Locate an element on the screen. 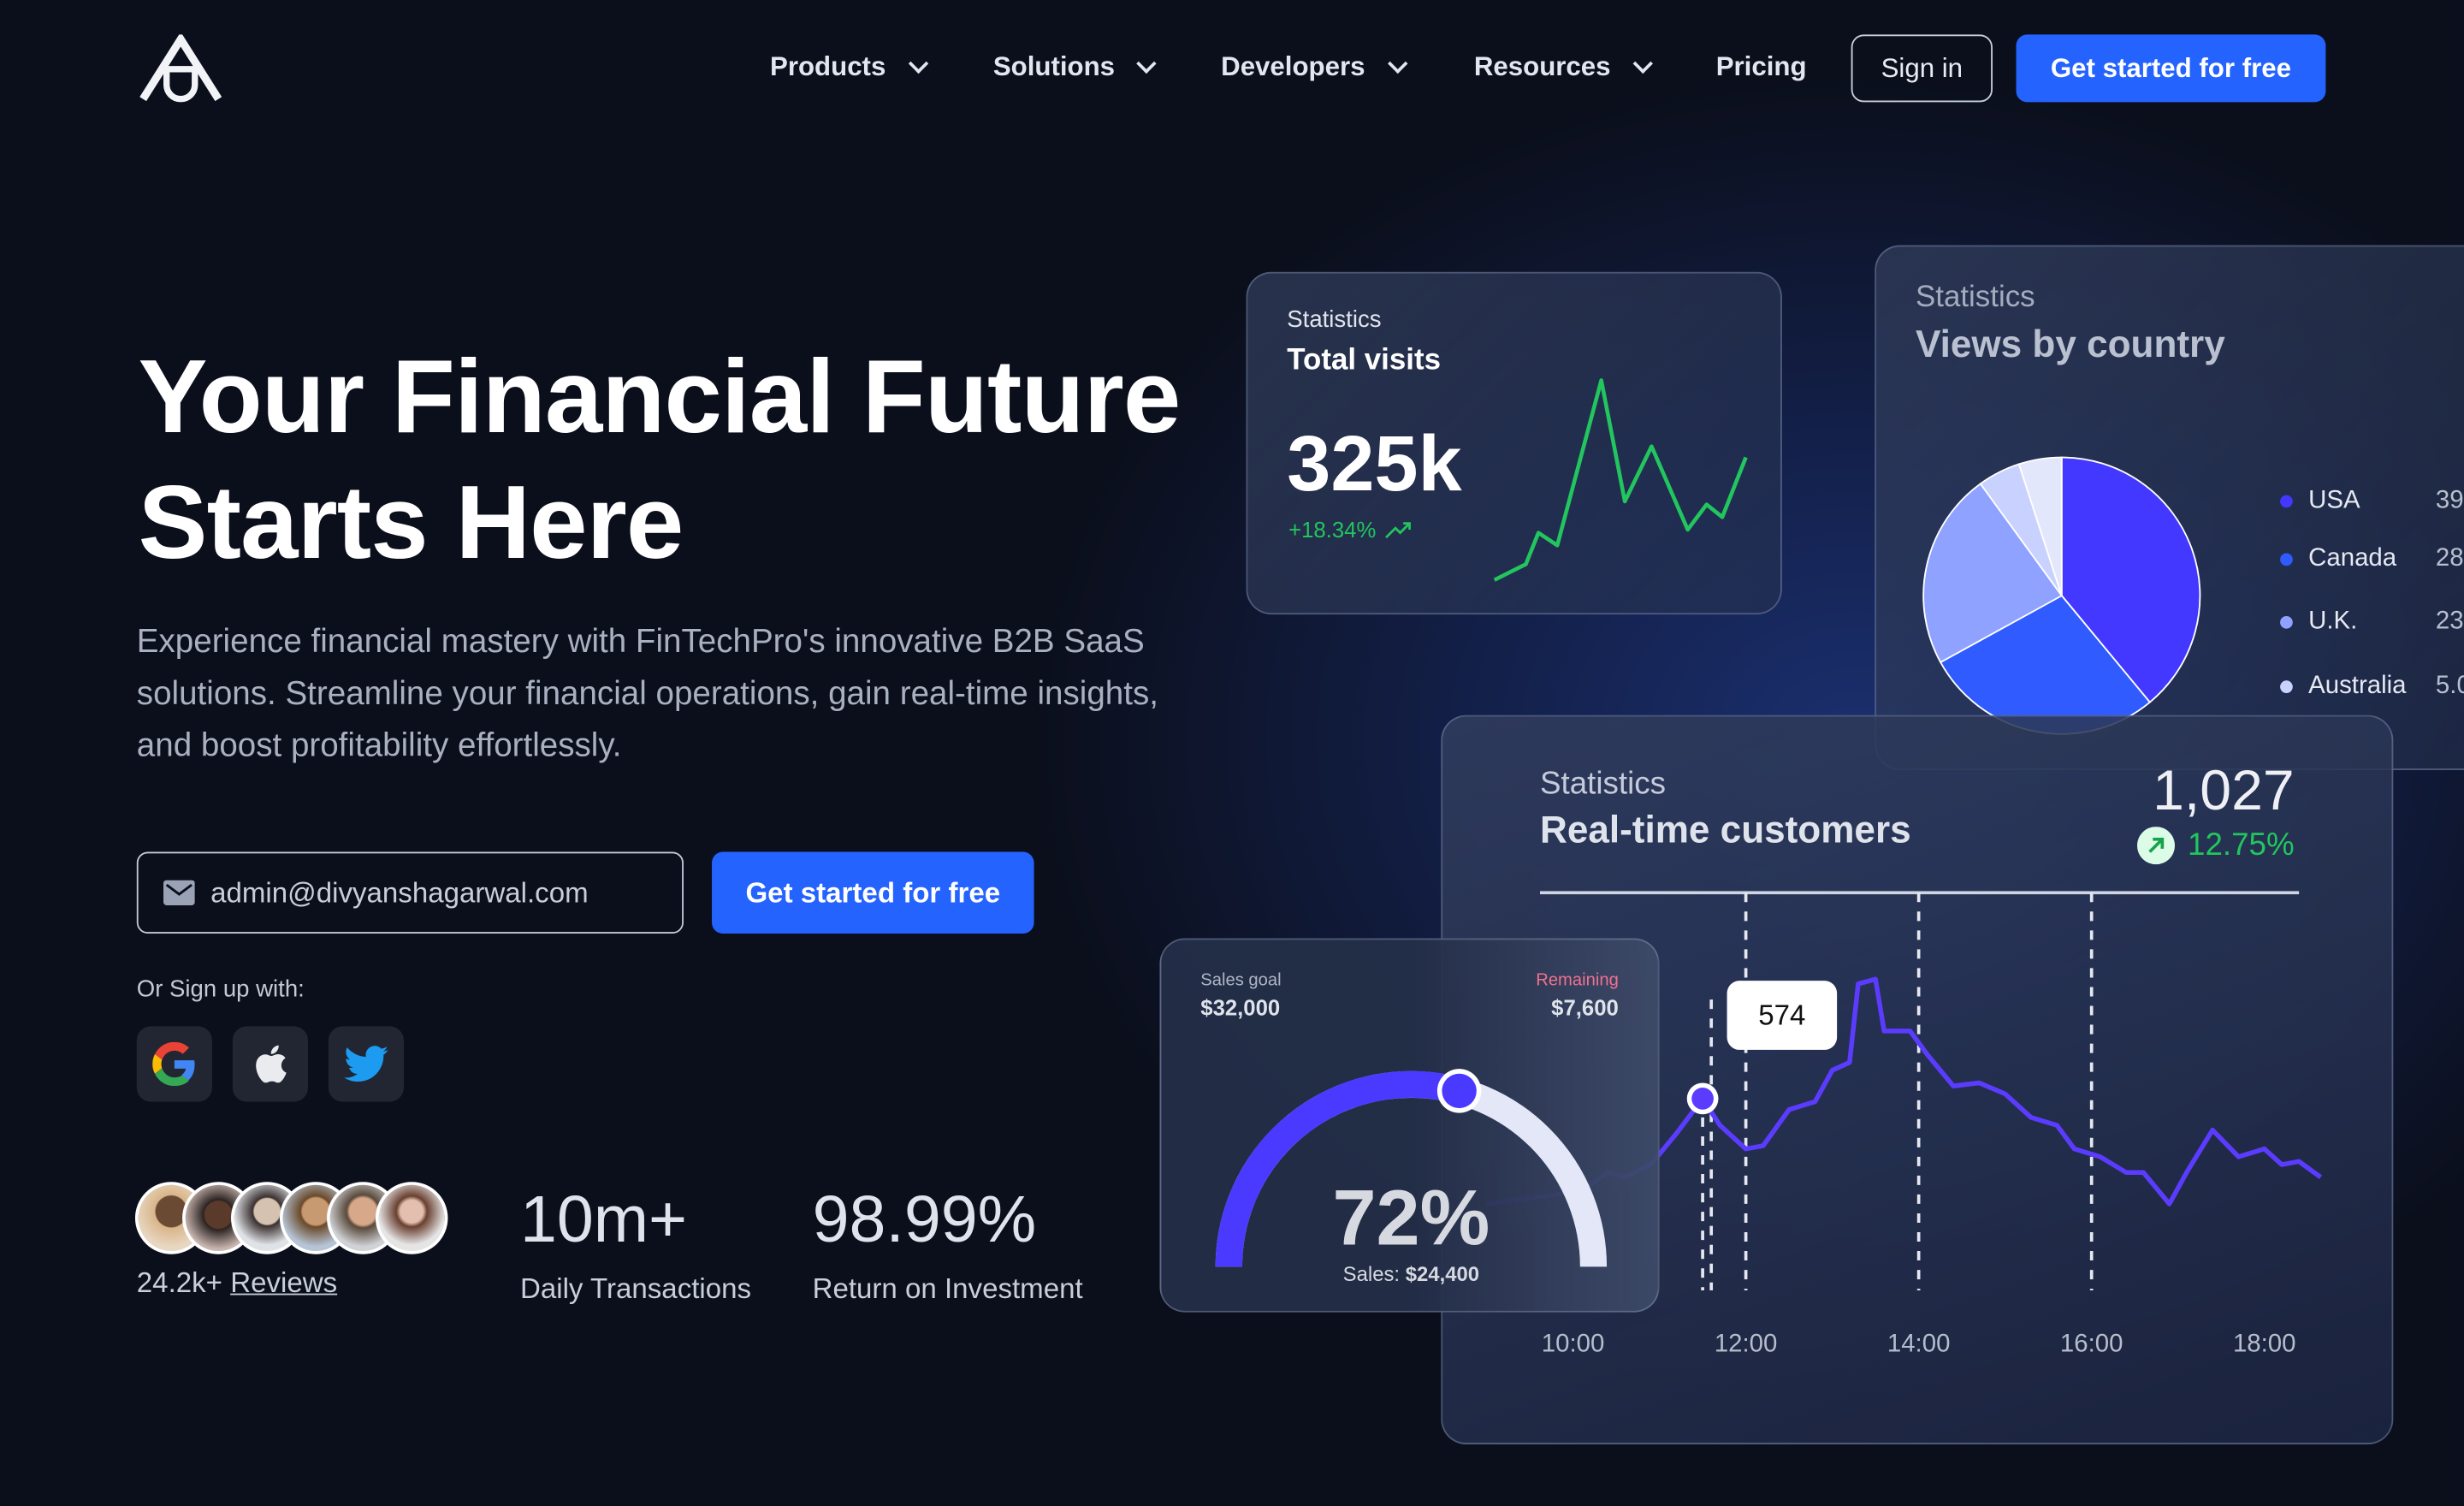  total-visits-card: Statistics Total visits 325k +18.34% is located at coordinates (1514, 443).